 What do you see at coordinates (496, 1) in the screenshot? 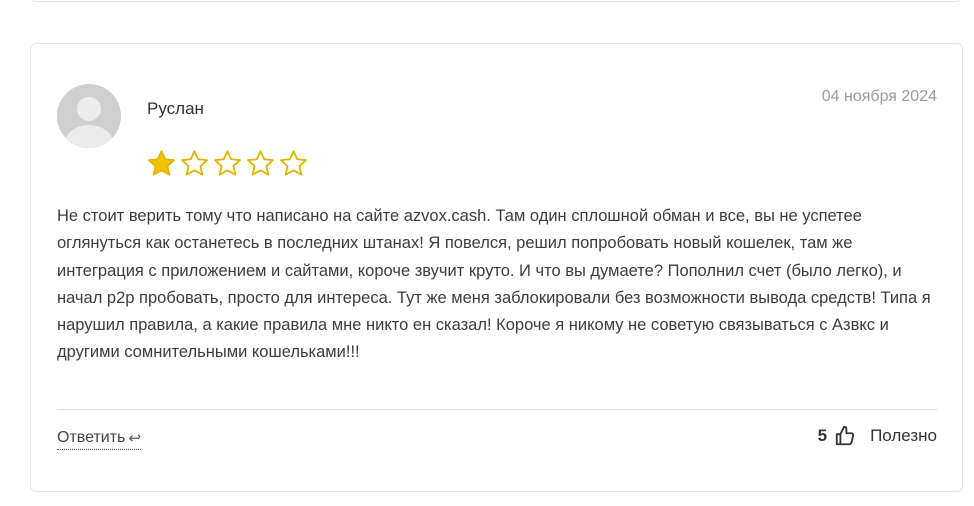
I see `previous-review-card-edge` at bounding box center [496, 1].